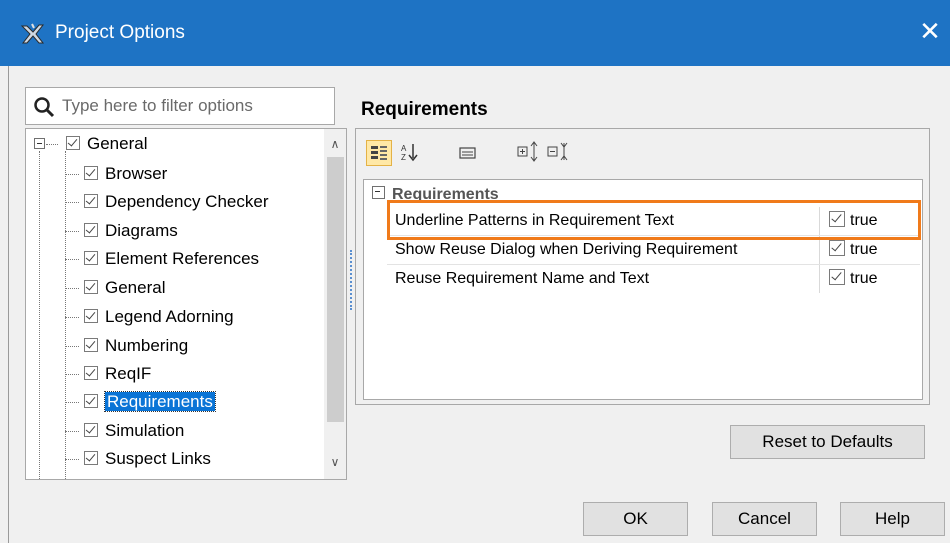  Describe the element at coordinates (158, 458) in the screenshot. I see `tree-item-label: Suspect Links` at that location.